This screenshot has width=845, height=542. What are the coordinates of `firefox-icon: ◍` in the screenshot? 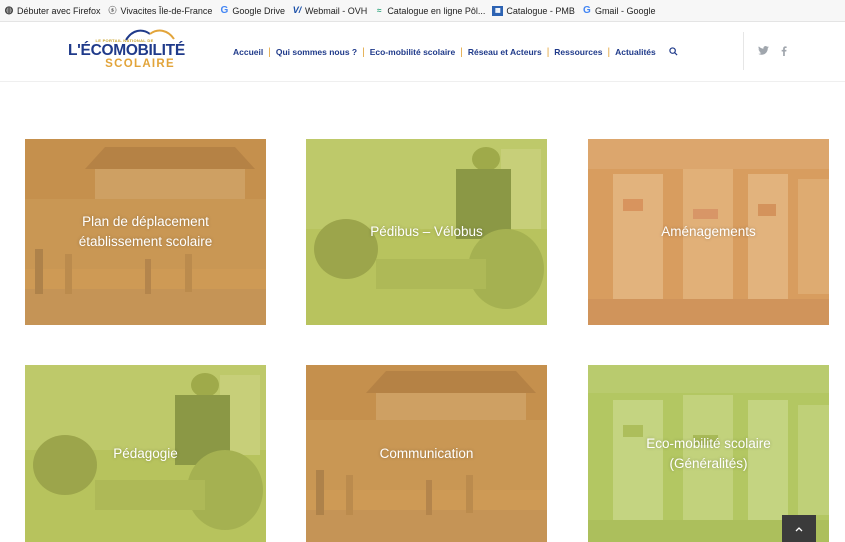 It's located at (9, 10).